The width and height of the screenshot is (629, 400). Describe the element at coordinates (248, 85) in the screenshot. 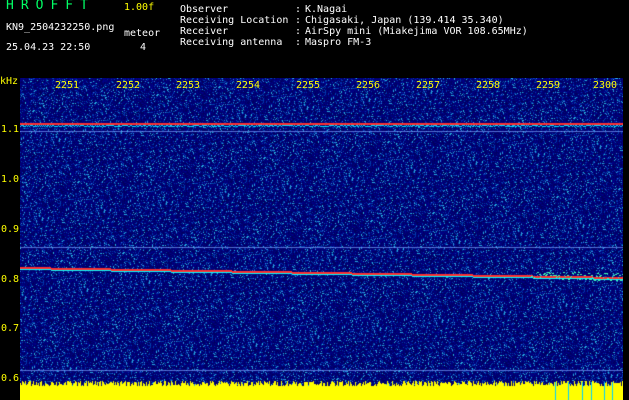

I see `x-tick-label: 2254` at that location.